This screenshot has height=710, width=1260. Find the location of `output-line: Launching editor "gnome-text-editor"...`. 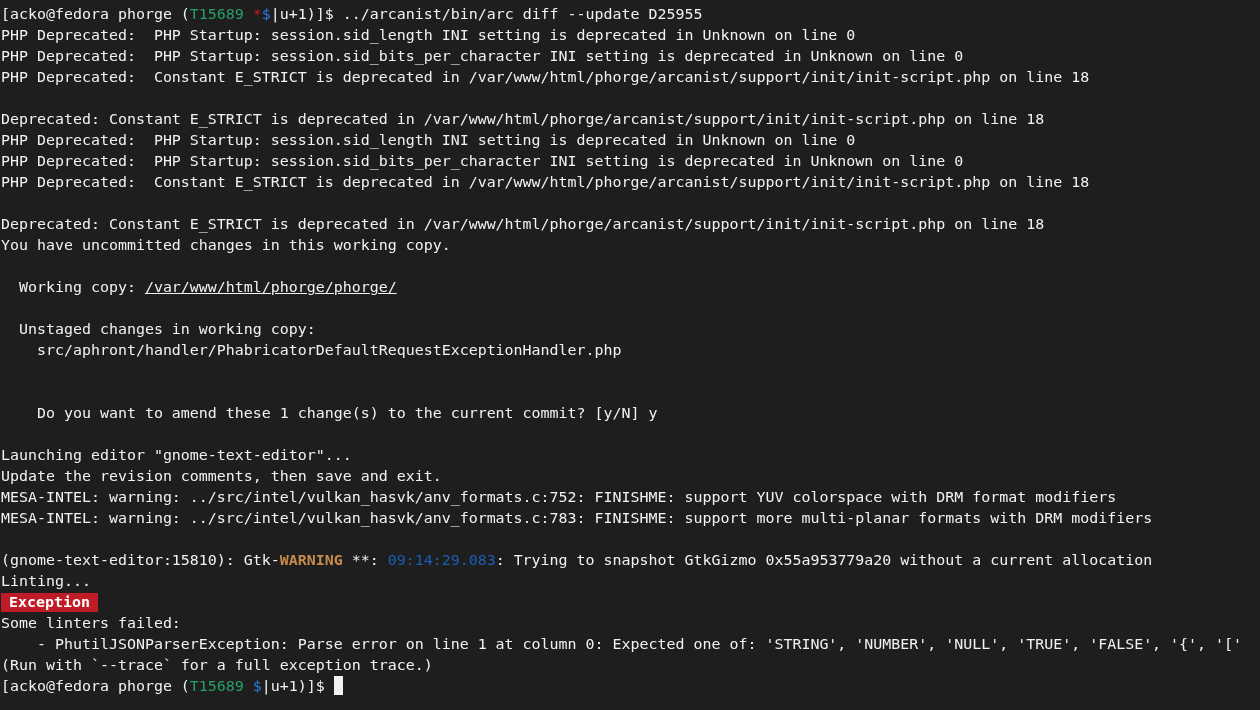

output-line: Launching editor "gnome-text-editor"... is located at coordinates (176, 455).